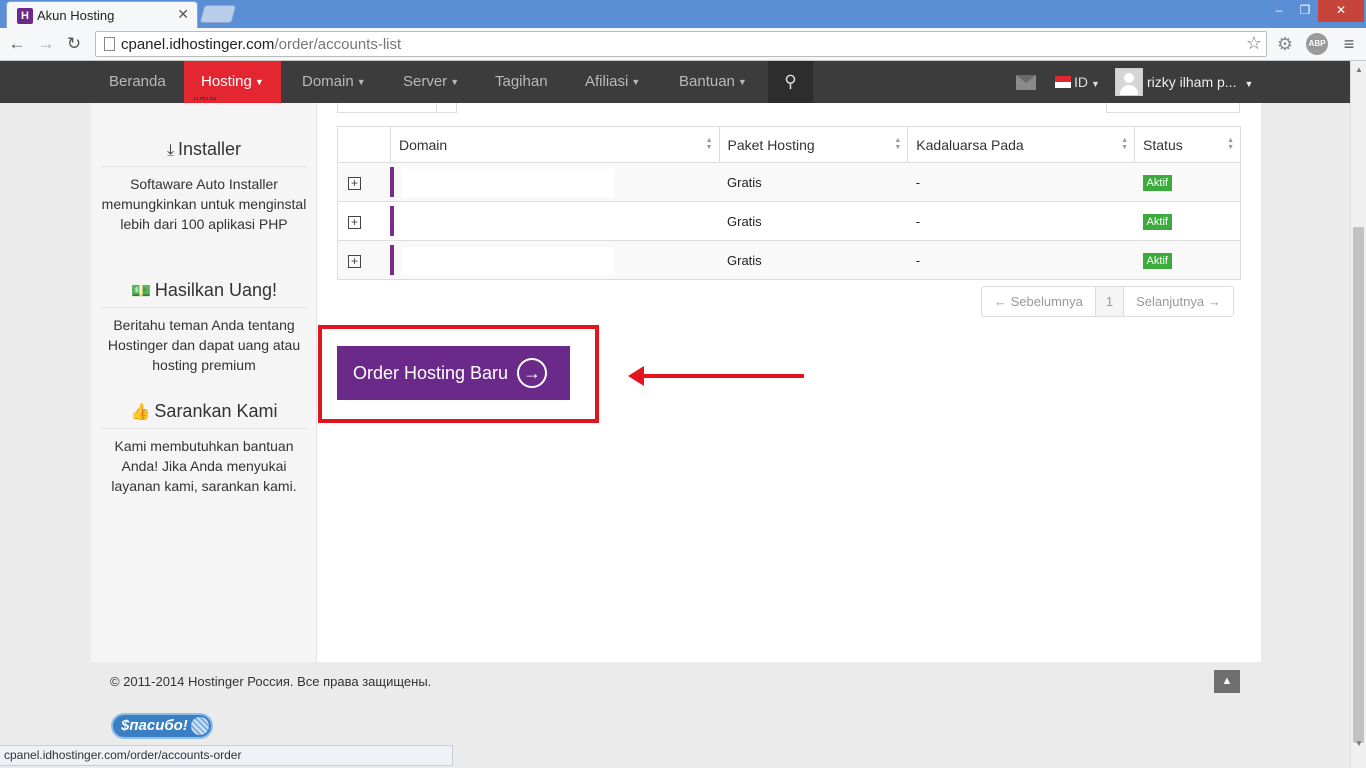  What do you see at coordinates (683, 14) in the screenshot?
I see `browser-titlebar: H Akun Hosting ✕ – ❐ ✕` at bounding box center [683, 14].